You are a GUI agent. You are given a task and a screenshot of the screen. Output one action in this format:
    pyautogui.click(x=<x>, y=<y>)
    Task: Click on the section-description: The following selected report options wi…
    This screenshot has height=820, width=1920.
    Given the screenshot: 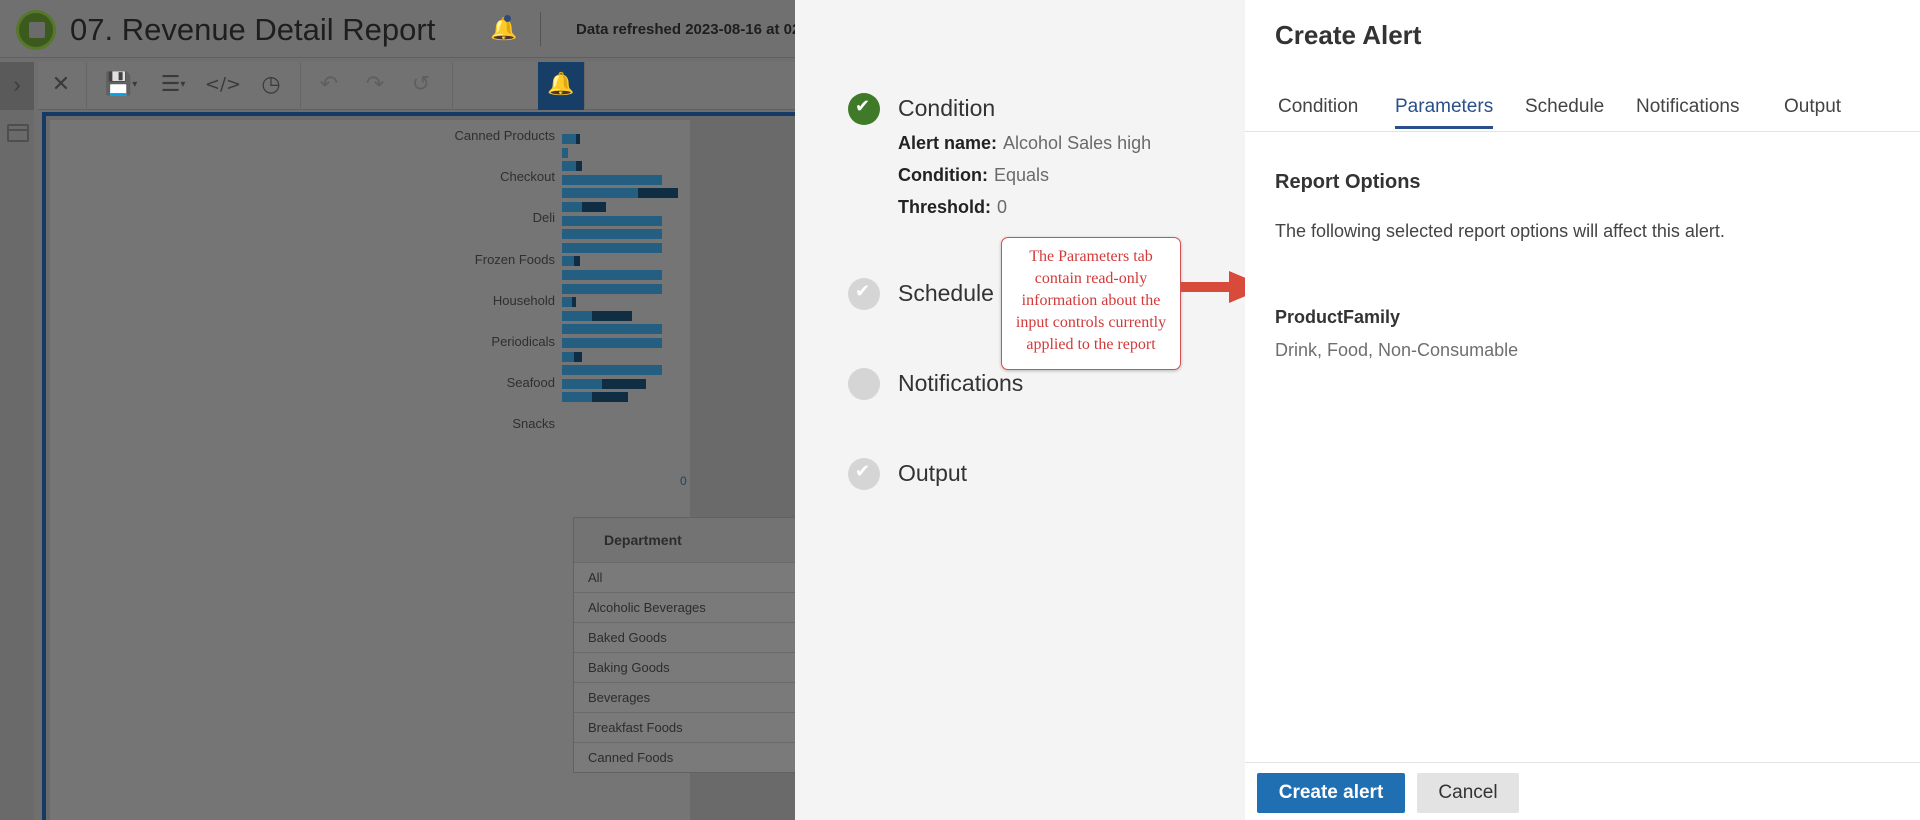 What is the action you would take?
    pyautogui.click(x=1500, y=231)
    